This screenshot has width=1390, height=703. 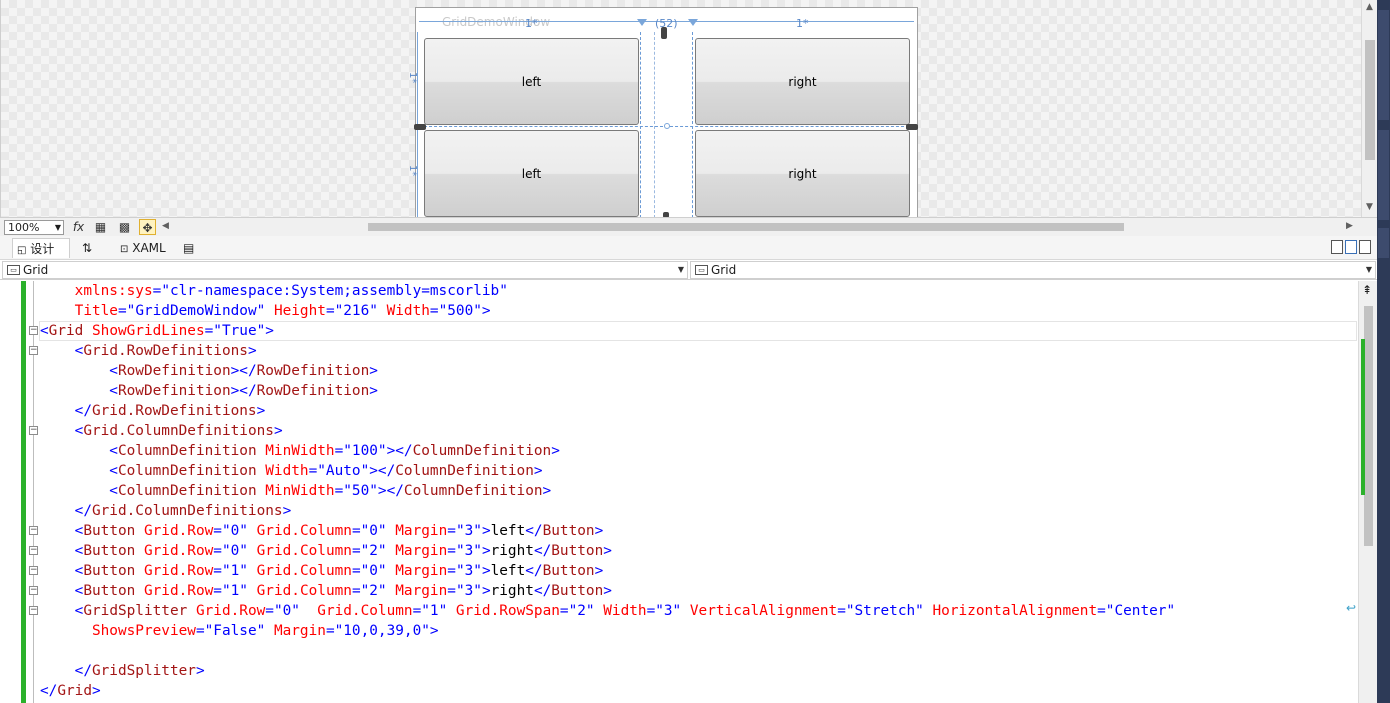 What do you see at coordinates (464, 471) in the screenshot?
I see `code-token: ColumnDefinition` at bounding box center [464, 471].